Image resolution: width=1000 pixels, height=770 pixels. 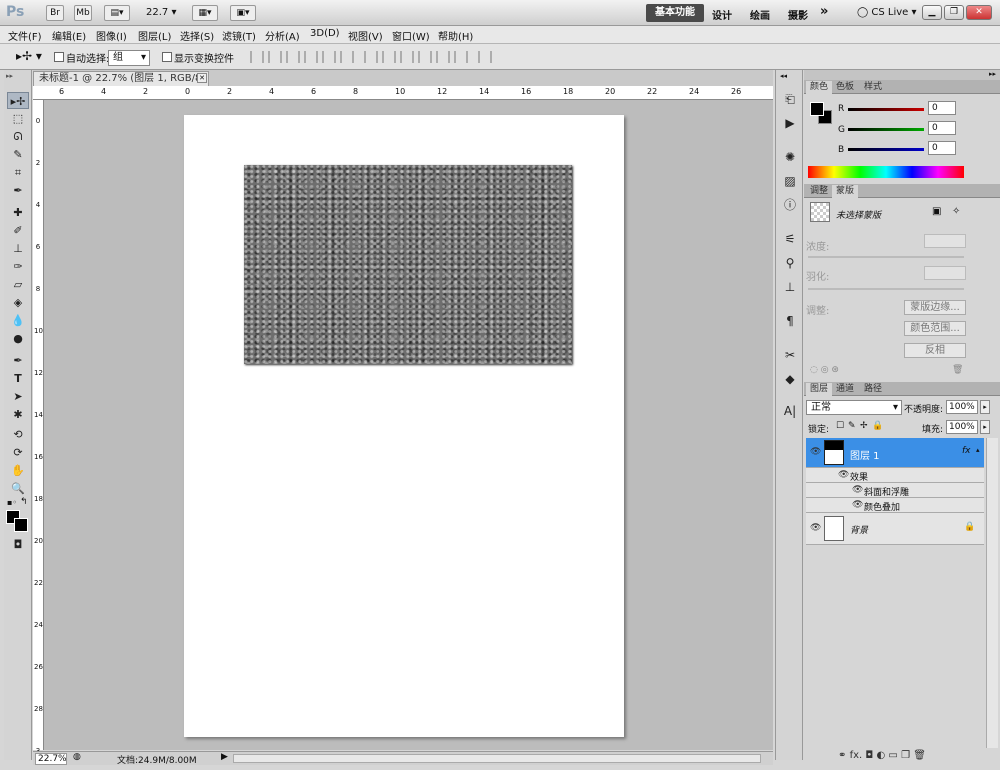 I want to click on minimize-button: ▁, so click(x=932, y=12).